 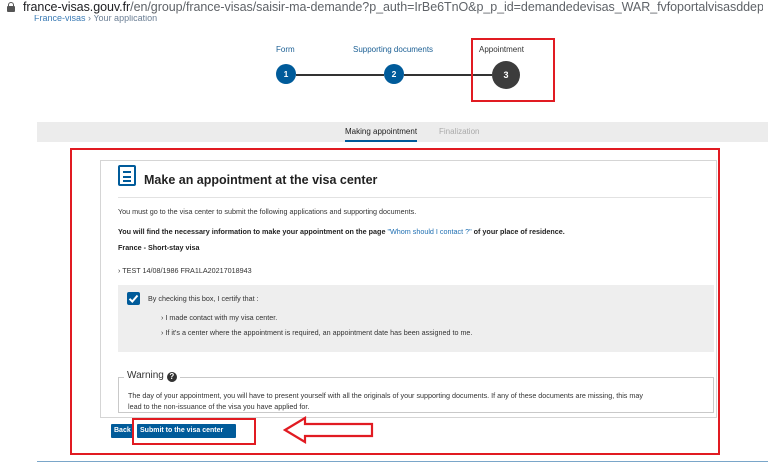 What do you see at coordinates (394, 74) in the screenshot?
I see `step-2-circle: 2` at bounding box center [394, 74].